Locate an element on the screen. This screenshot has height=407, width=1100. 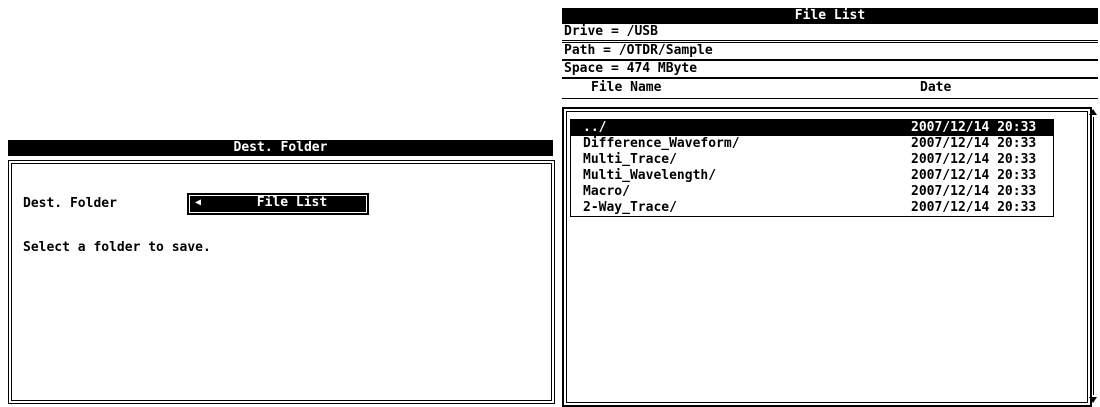
instruction-text: Select a folder to save. is located at coordinates (117, 247).